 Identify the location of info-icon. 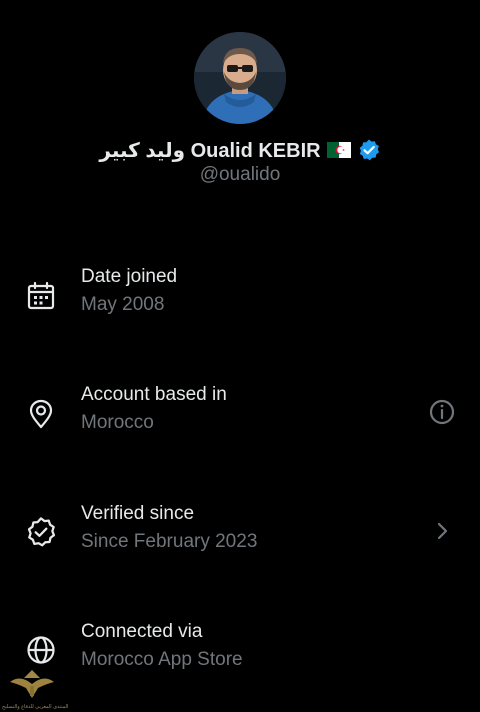
(442, 412).